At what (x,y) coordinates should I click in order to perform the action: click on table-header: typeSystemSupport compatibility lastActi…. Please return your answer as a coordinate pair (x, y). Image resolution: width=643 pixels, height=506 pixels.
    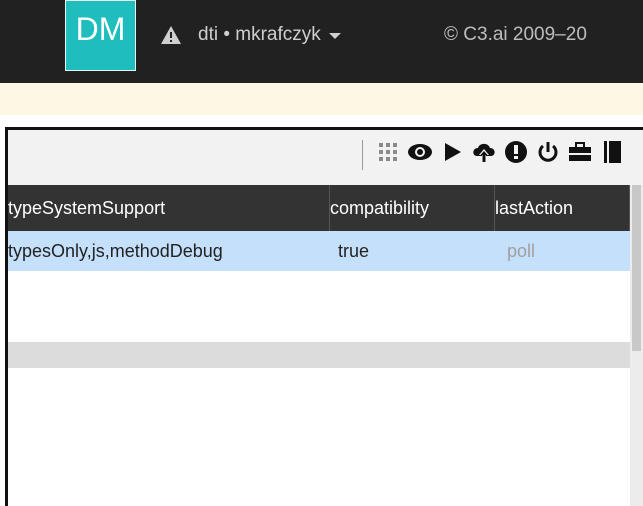
    Looking at the image, I should click on (319, 208).